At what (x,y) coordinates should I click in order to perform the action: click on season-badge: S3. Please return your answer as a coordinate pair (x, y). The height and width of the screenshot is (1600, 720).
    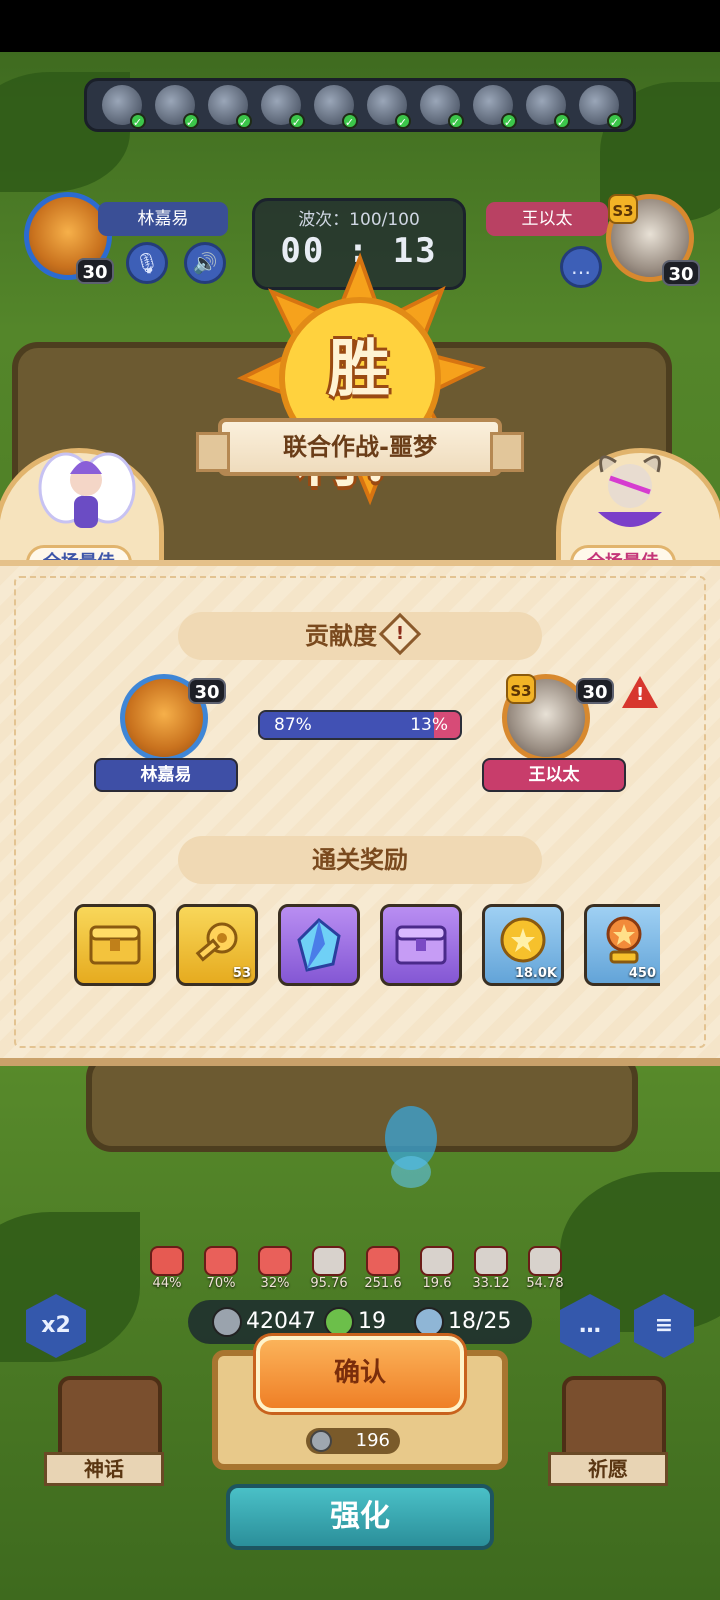
    Looking at the image, I should click on (623, 209).